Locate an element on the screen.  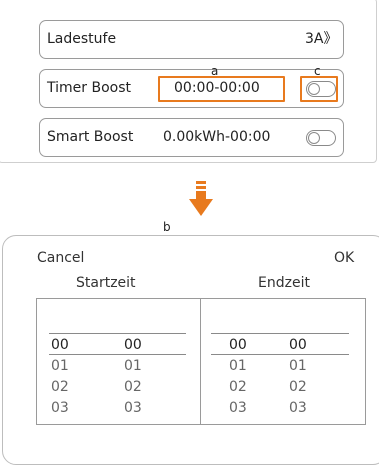
ok-button: OK is located at coordinates (344, 258).